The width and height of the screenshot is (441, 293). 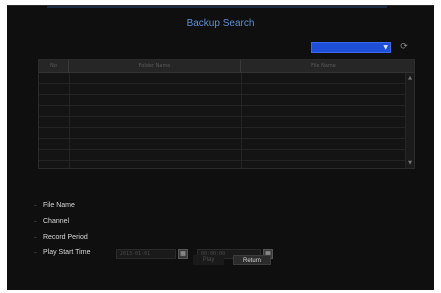 I want to click on chevron-down-icon: ▼, so click(x=385, y=47).